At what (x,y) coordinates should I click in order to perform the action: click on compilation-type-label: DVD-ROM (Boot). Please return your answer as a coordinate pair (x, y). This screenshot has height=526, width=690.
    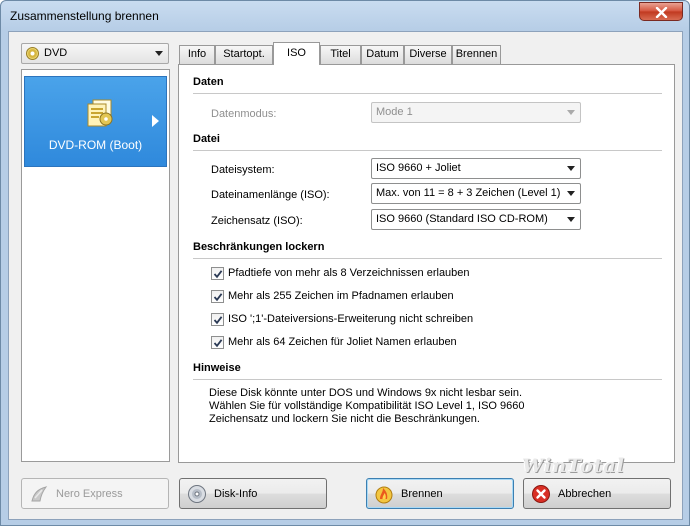
    Looking at the image, I should click on (95, 145).